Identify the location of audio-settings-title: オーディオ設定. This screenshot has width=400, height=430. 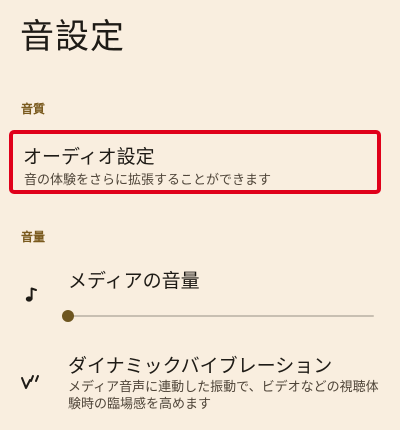
(89, 157).